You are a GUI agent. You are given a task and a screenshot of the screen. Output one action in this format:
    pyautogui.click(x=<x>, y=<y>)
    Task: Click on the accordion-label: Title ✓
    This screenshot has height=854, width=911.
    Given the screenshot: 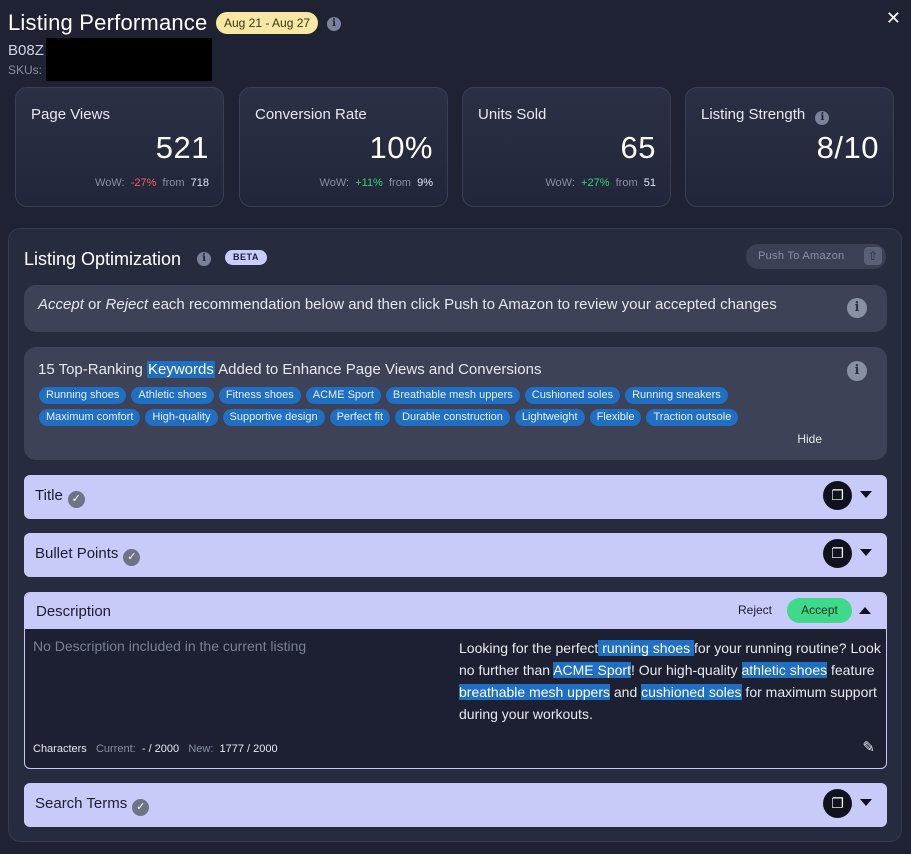 What is the action you would take?
    pyautogui.click(x=60, y=497)
    